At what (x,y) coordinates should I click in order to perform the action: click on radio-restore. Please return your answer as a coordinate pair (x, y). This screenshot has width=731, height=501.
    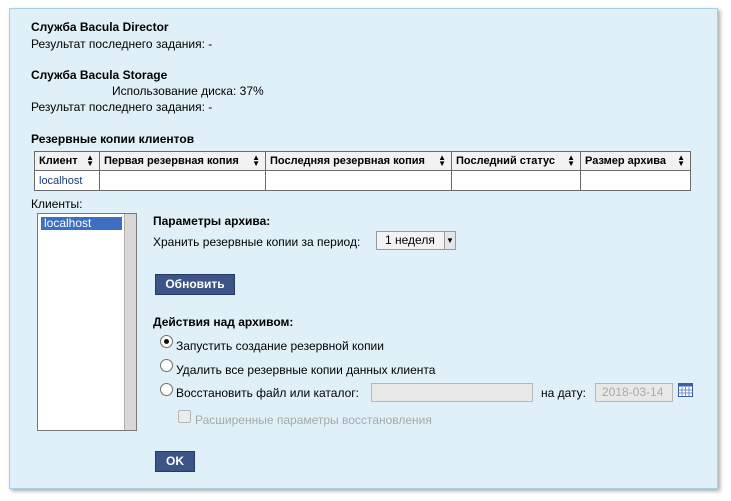
    Looking at the image, I should click on (166, 389).